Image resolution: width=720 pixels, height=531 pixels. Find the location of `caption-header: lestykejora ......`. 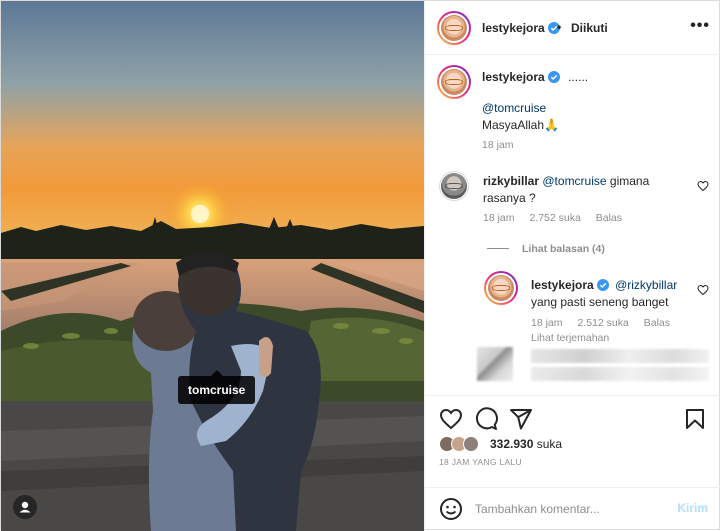

caption-header: lestykejora ...... is located at coordinates (535, 77).